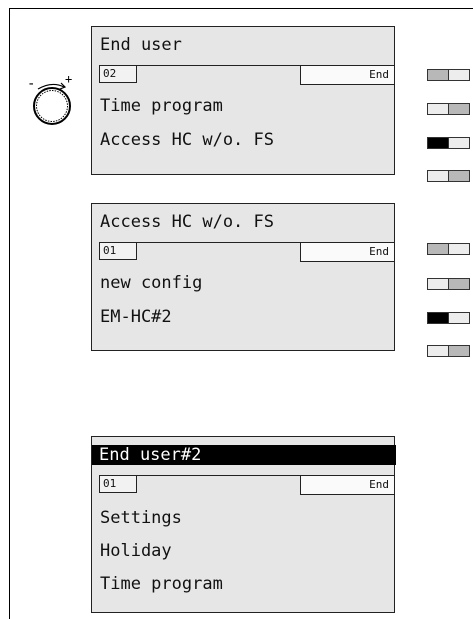 The height and width of the screenshot is (619, 473). Describe the element at coordinates (9, 313) in the screenshot. I see `frame-left-border` at that location.